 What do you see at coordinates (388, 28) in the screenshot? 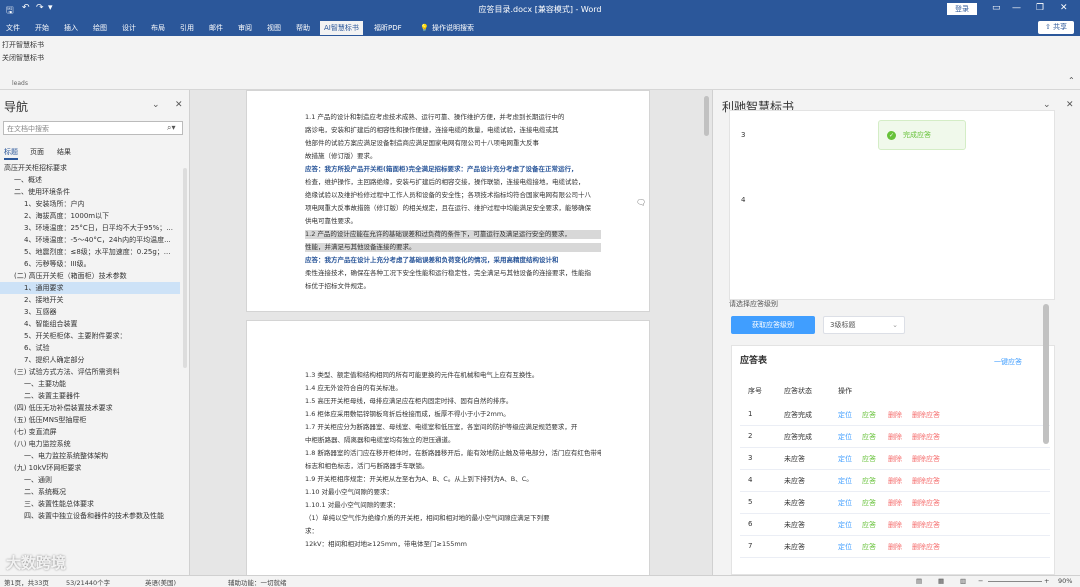
I see `tab-foxit-pdf: 福昕PDF` at bounding box center [388, 28].